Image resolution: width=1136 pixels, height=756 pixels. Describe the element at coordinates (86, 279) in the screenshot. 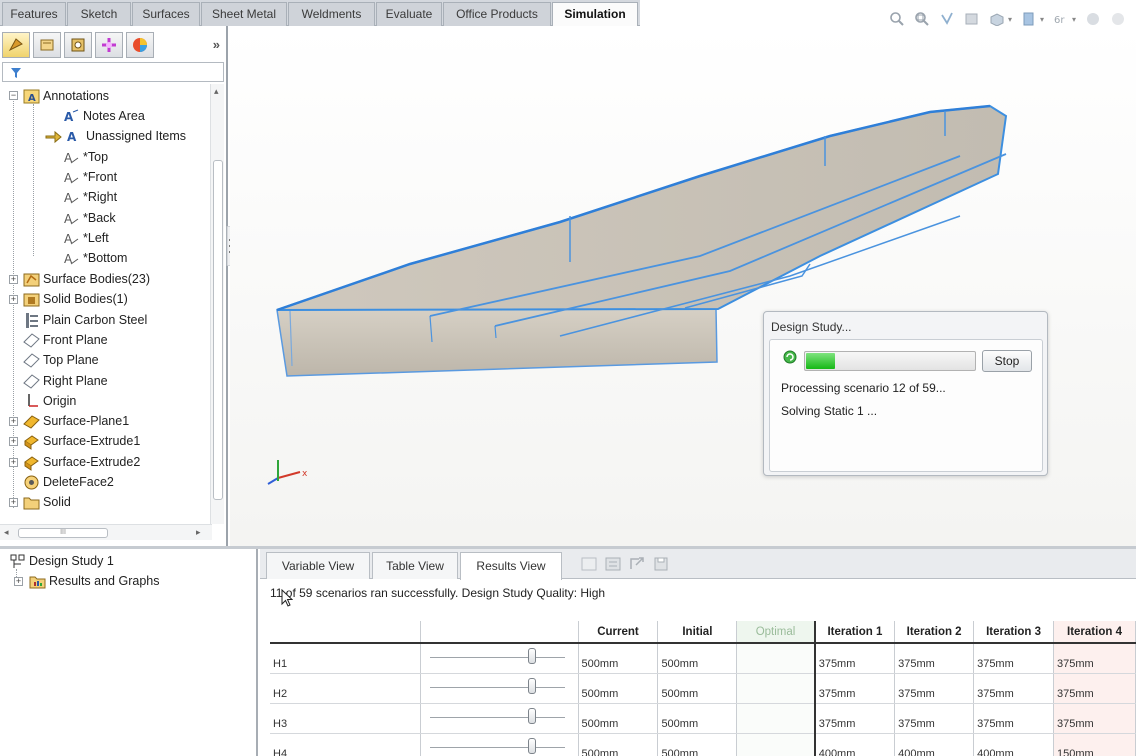

I see `tree-node-surface-bodies: Surface Bodies(23)` at that location.